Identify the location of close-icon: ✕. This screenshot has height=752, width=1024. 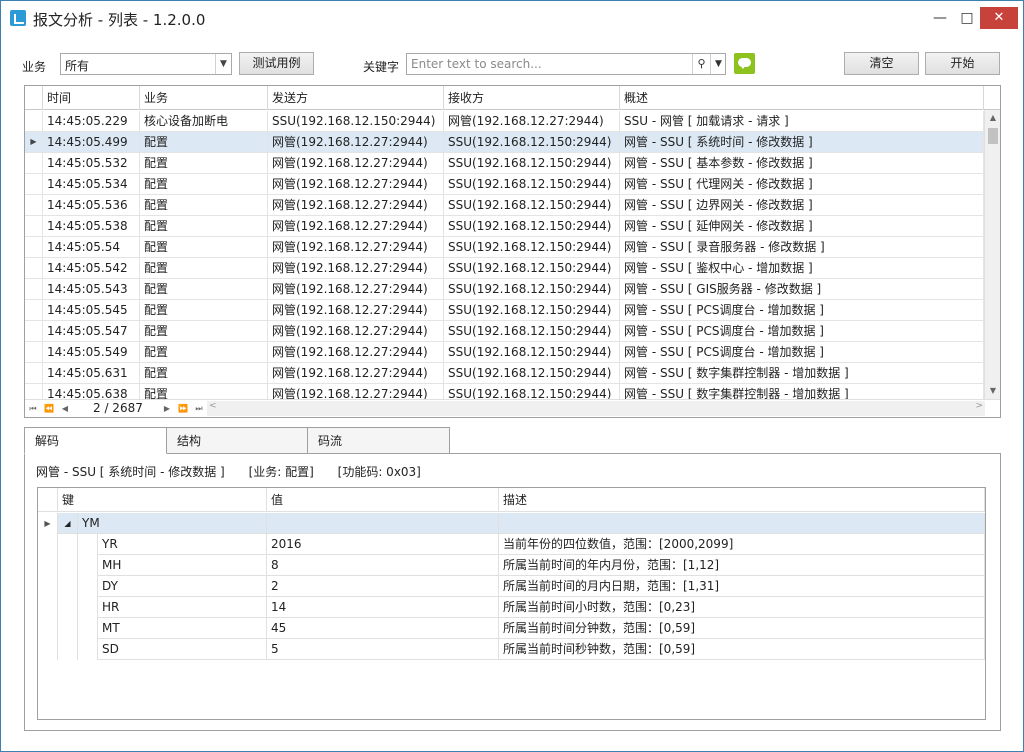
(999, 18).